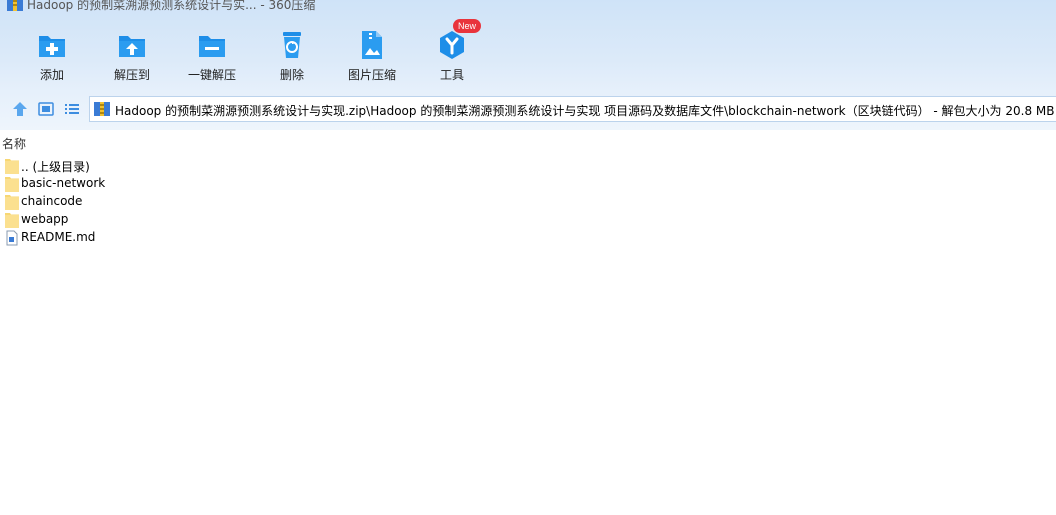  Describe the element at coordinates (300, 184) in the screenshot. I see `list-item-basic-network: basic-network` at that location.